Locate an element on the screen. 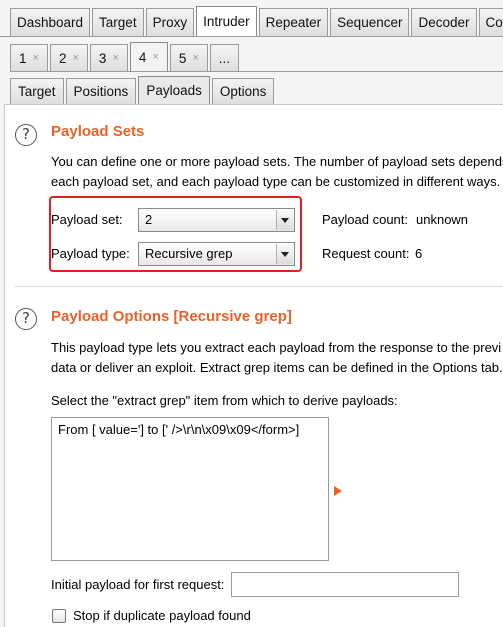 The image size is (503, 627). tab-intruder: Intruder is located at coordinates (226, 21).